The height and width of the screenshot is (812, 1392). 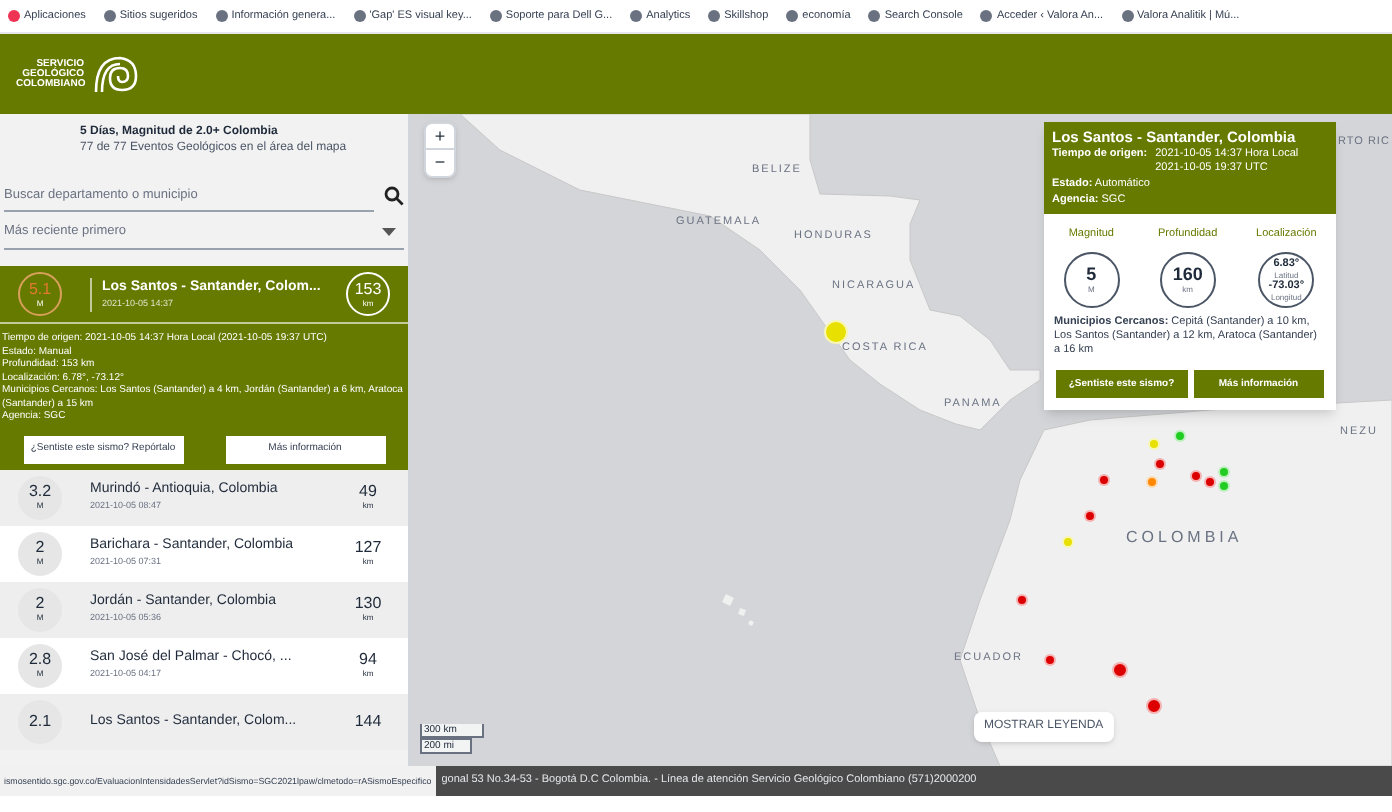 What do you see at coordinates (440, 137) in the screenshot?
I see `zoom-in-button: +` at bounding box center [440, 137].